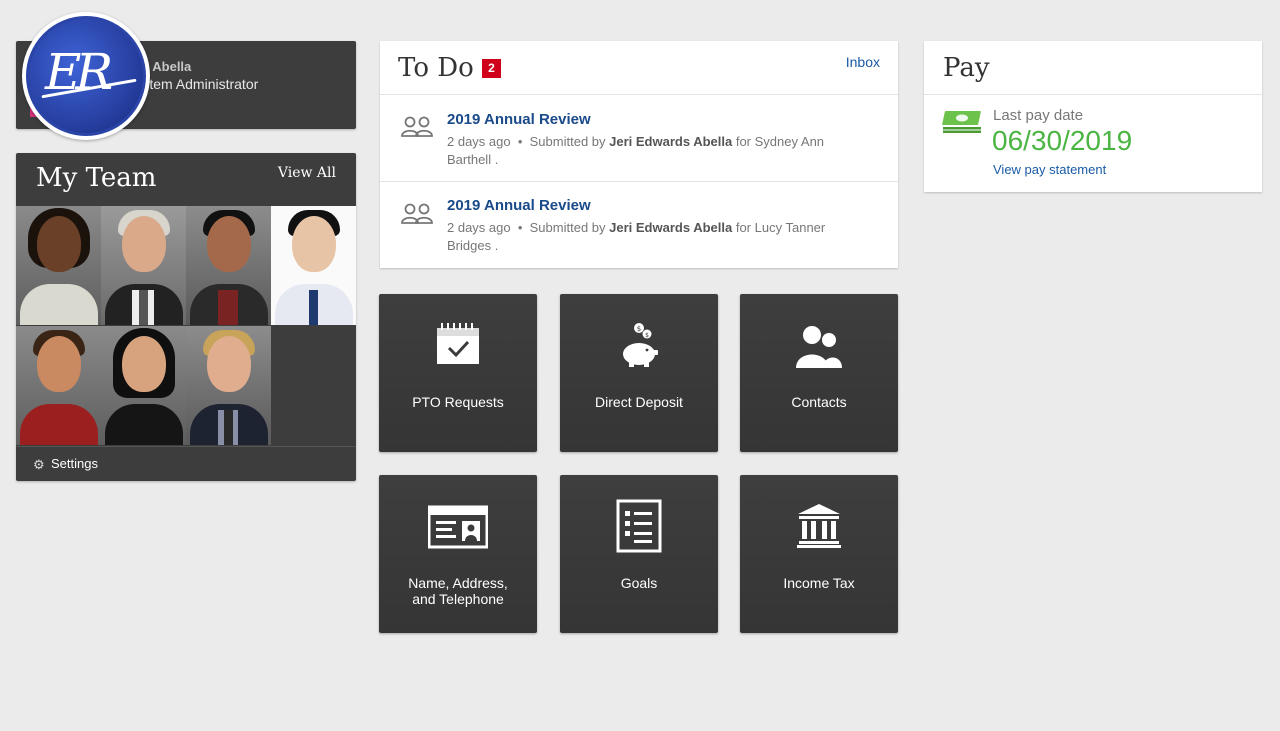 This screenshot has height=731, width=1280. I want to click on tile-label: Income Tax, so click(819, 583).